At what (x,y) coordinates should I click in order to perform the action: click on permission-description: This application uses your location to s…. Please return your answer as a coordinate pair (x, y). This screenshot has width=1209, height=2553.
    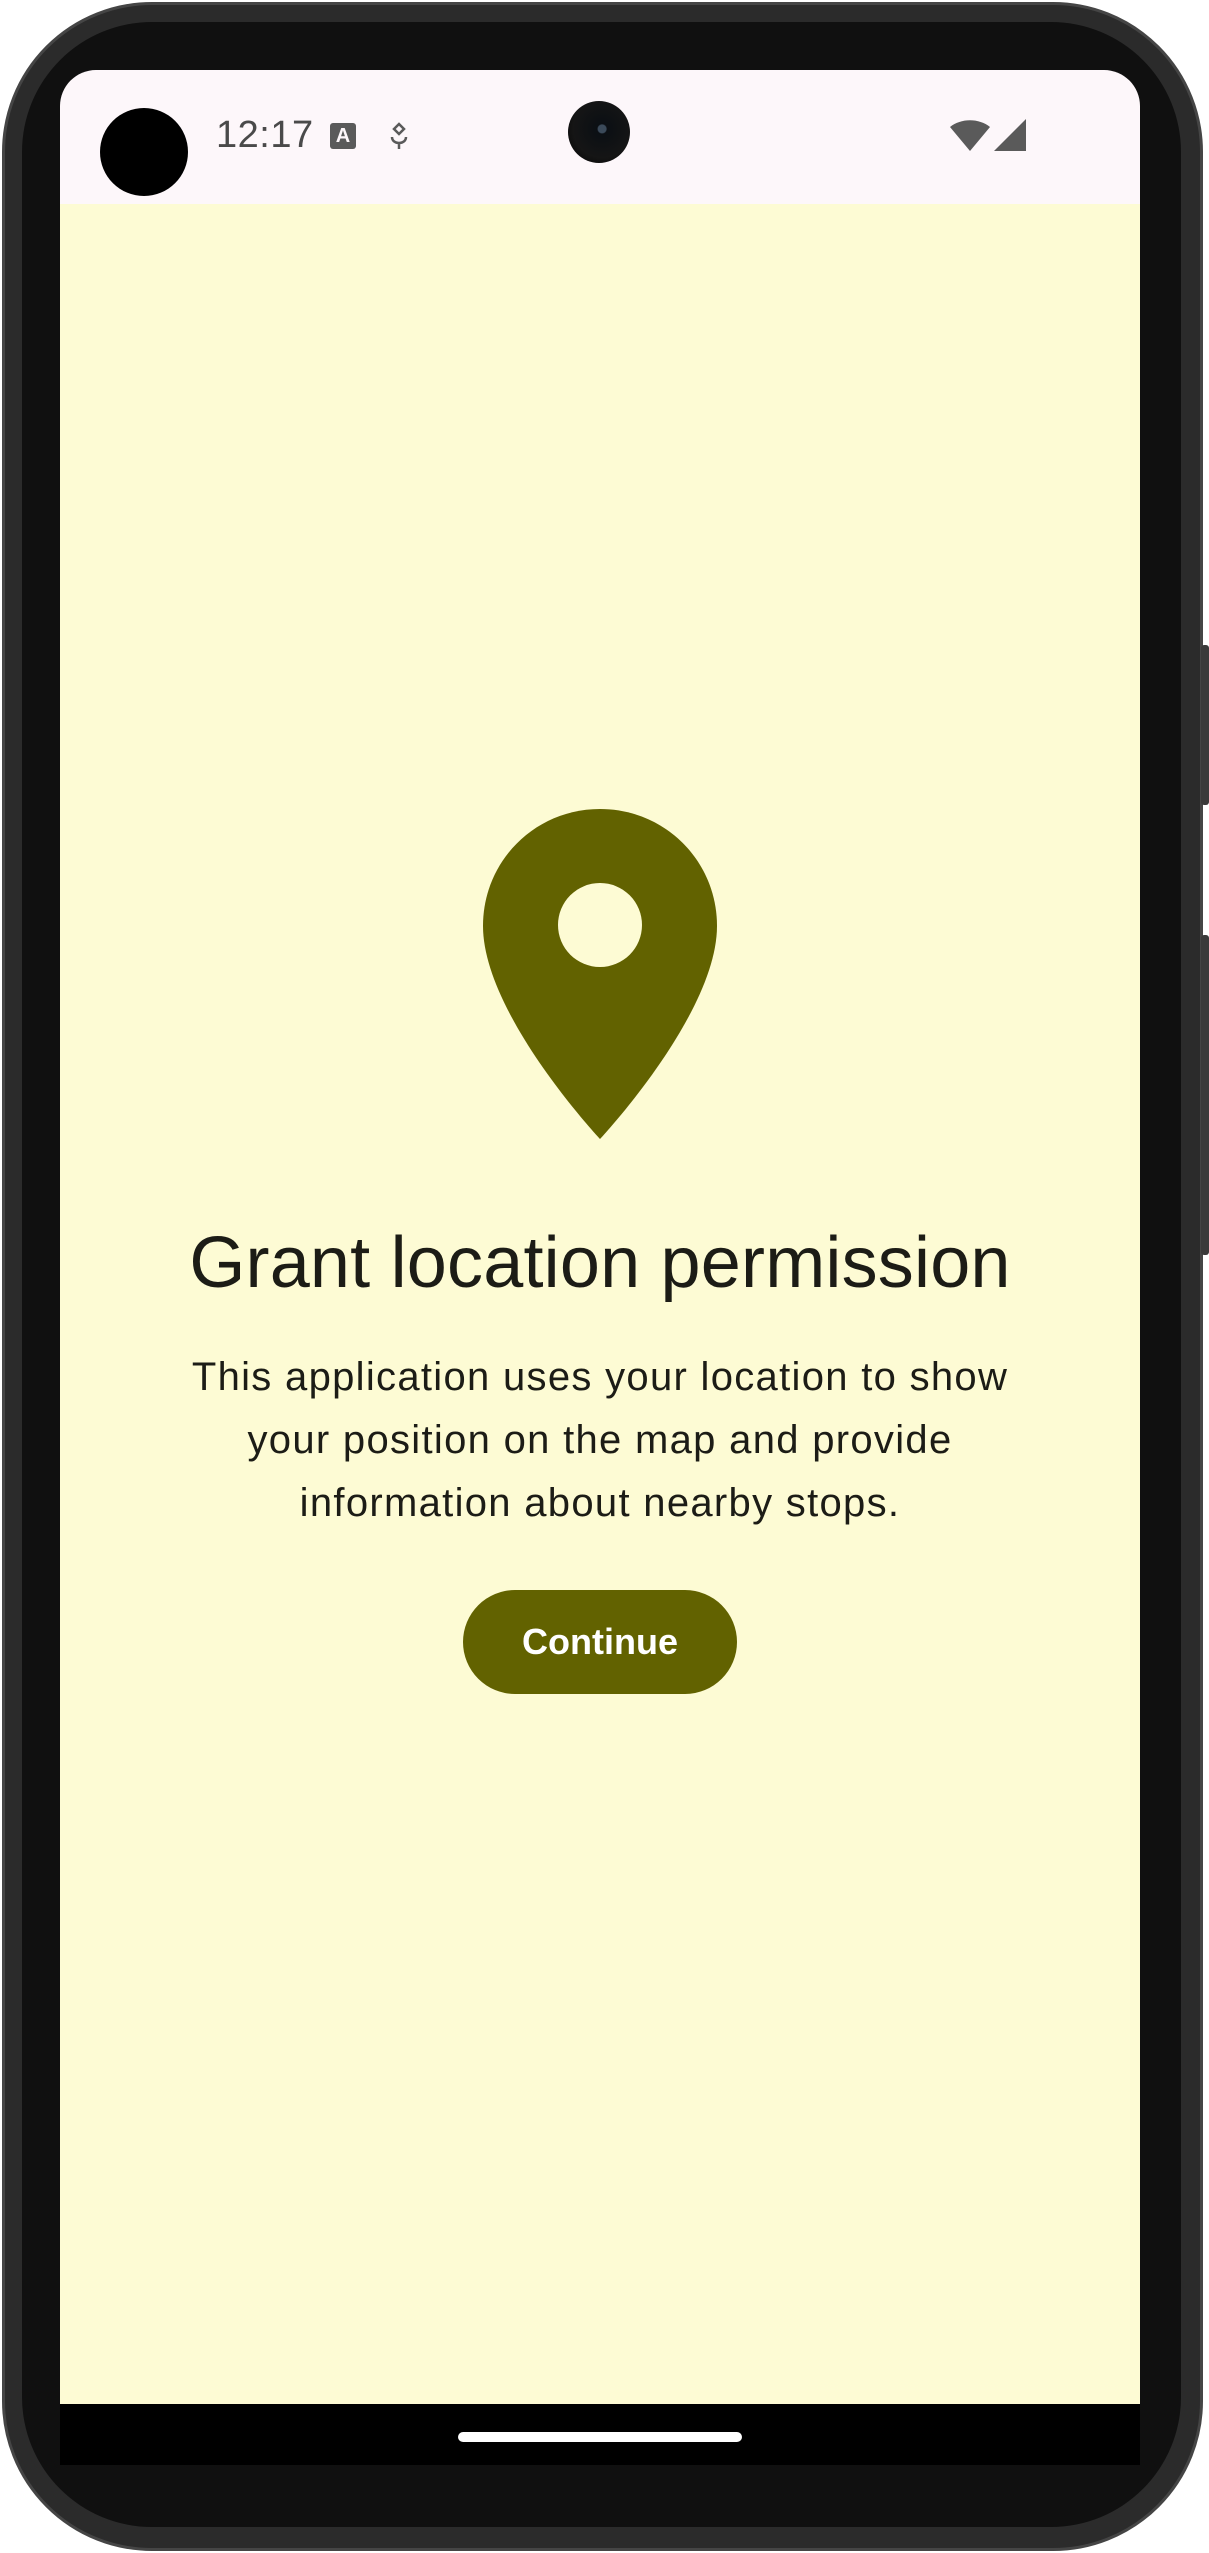
    Looking at the image, I should click on (600, 1440).